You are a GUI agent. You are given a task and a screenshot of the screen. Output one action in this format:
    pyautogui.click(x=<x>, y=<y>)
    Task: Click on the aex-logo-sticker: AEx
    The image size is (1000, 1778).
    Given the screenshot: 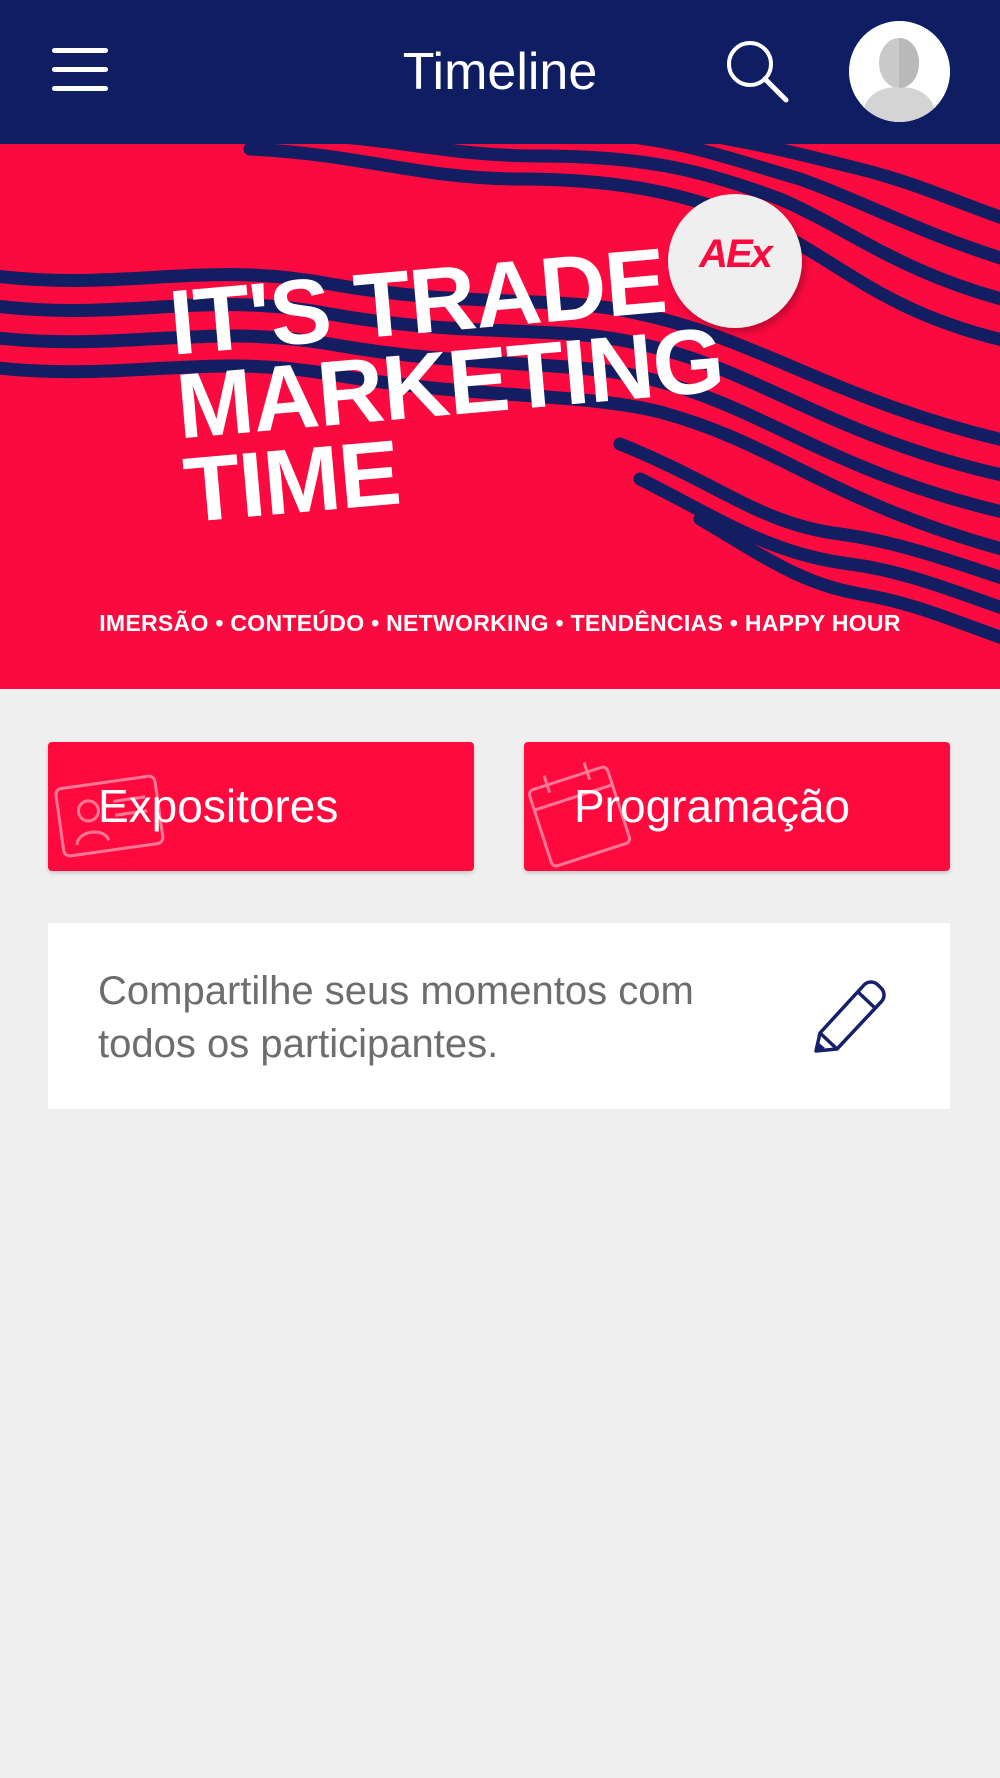 What is the action you would take?
    pyautogui.click(x=735, y=261)
    